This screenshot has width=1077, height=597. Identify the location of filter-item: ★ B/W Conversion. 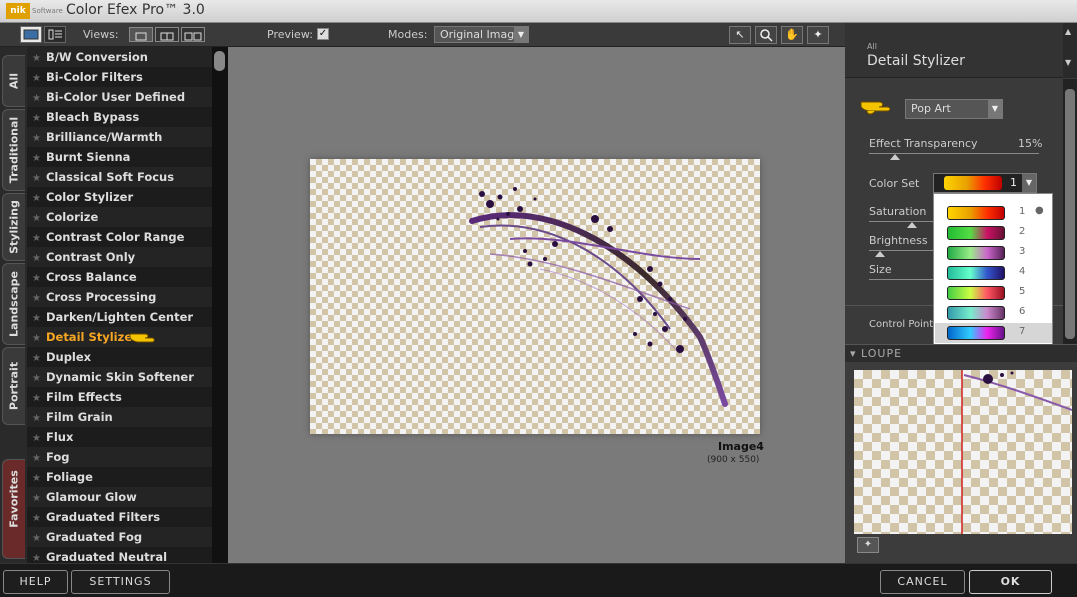
(119, 57).